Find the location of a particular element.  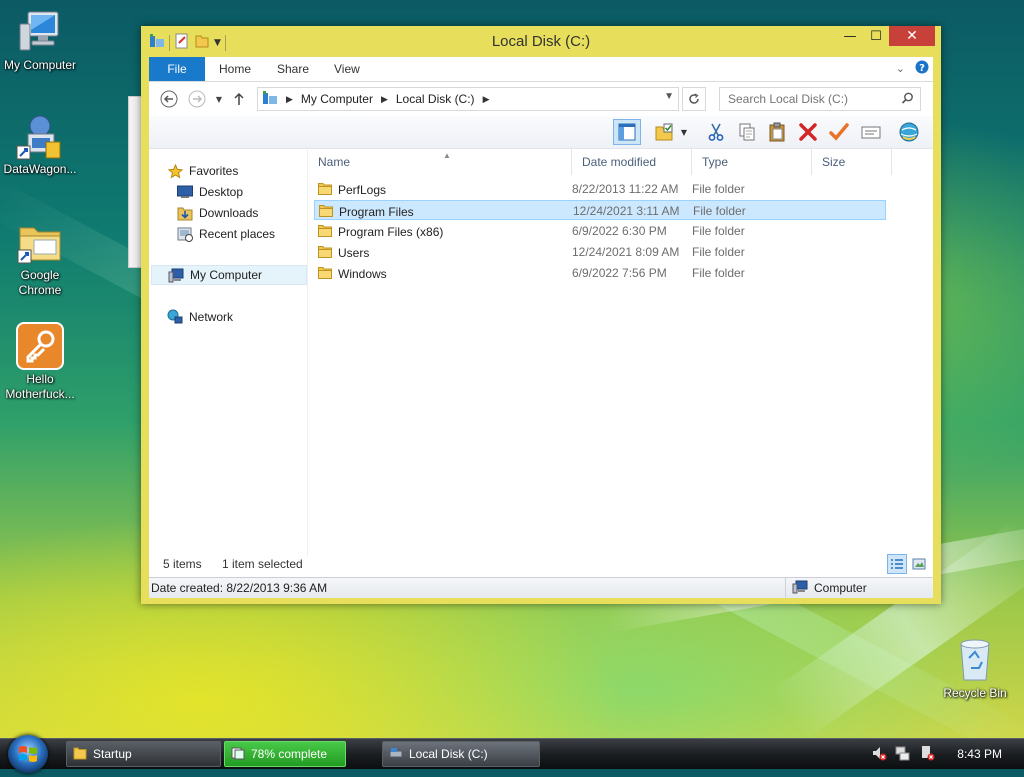

large-icons-view-icon is located at coordinates (919, 564).